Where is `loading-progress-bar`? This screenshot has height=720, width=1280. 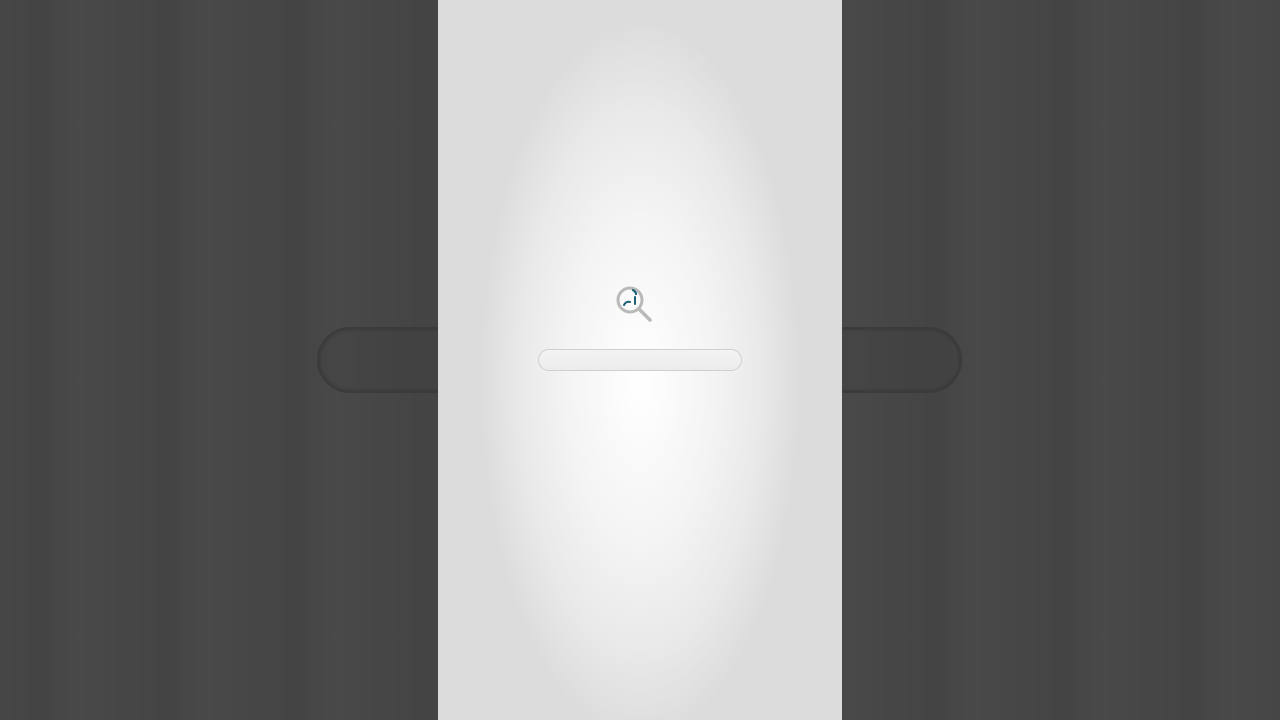 loading-progress-bar is located at coordinates (640, 360).